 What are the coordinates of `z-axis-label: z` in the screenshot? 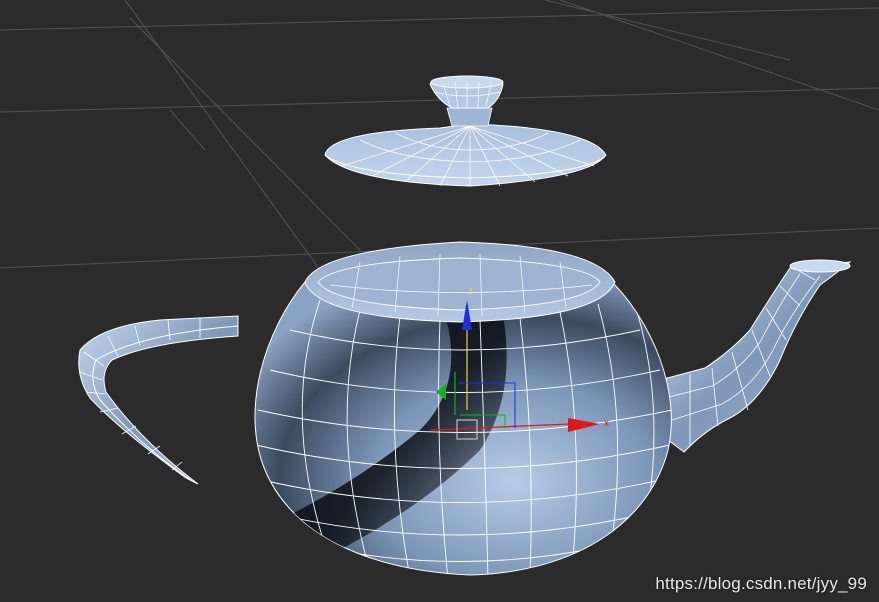 It's located at (470, 291).